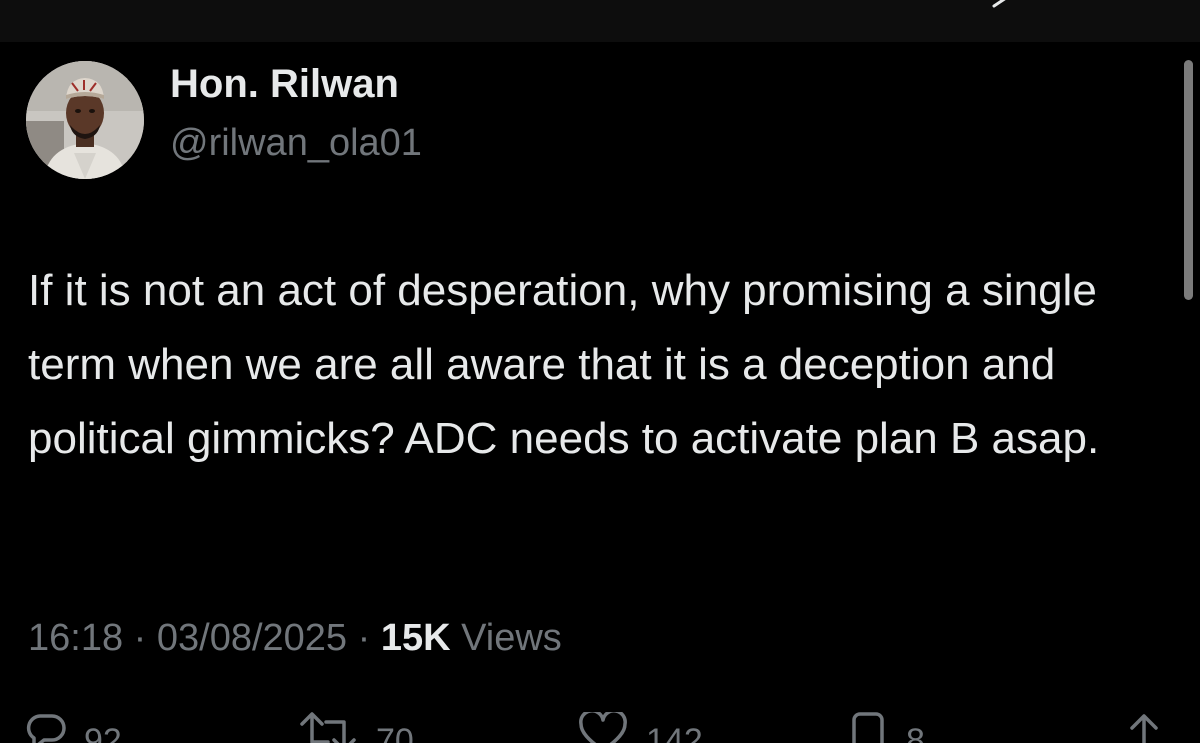 This screenshot has height=743, width=1200. Describe the element at coordinates (999, 4) in the screenshot. I see `partial-header-icon` at that location.